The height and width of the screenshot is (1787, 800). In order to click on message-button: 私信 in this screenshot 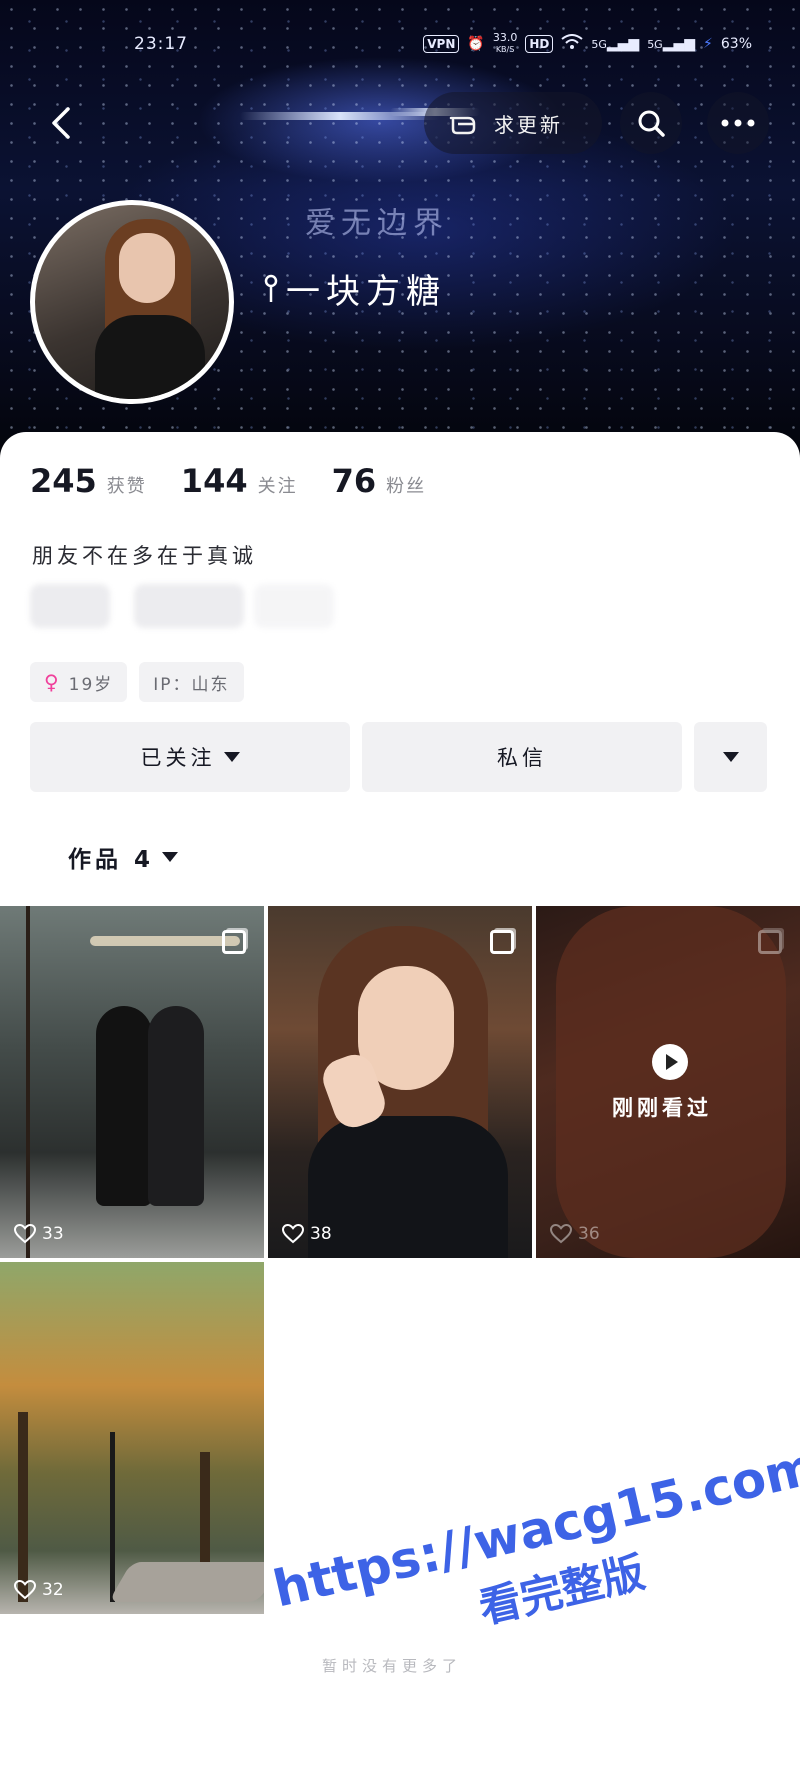, I will do `click(522, 757)`.